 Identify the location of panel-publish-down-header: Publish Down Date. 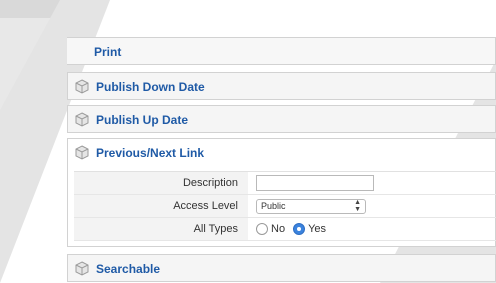
(281, 87).